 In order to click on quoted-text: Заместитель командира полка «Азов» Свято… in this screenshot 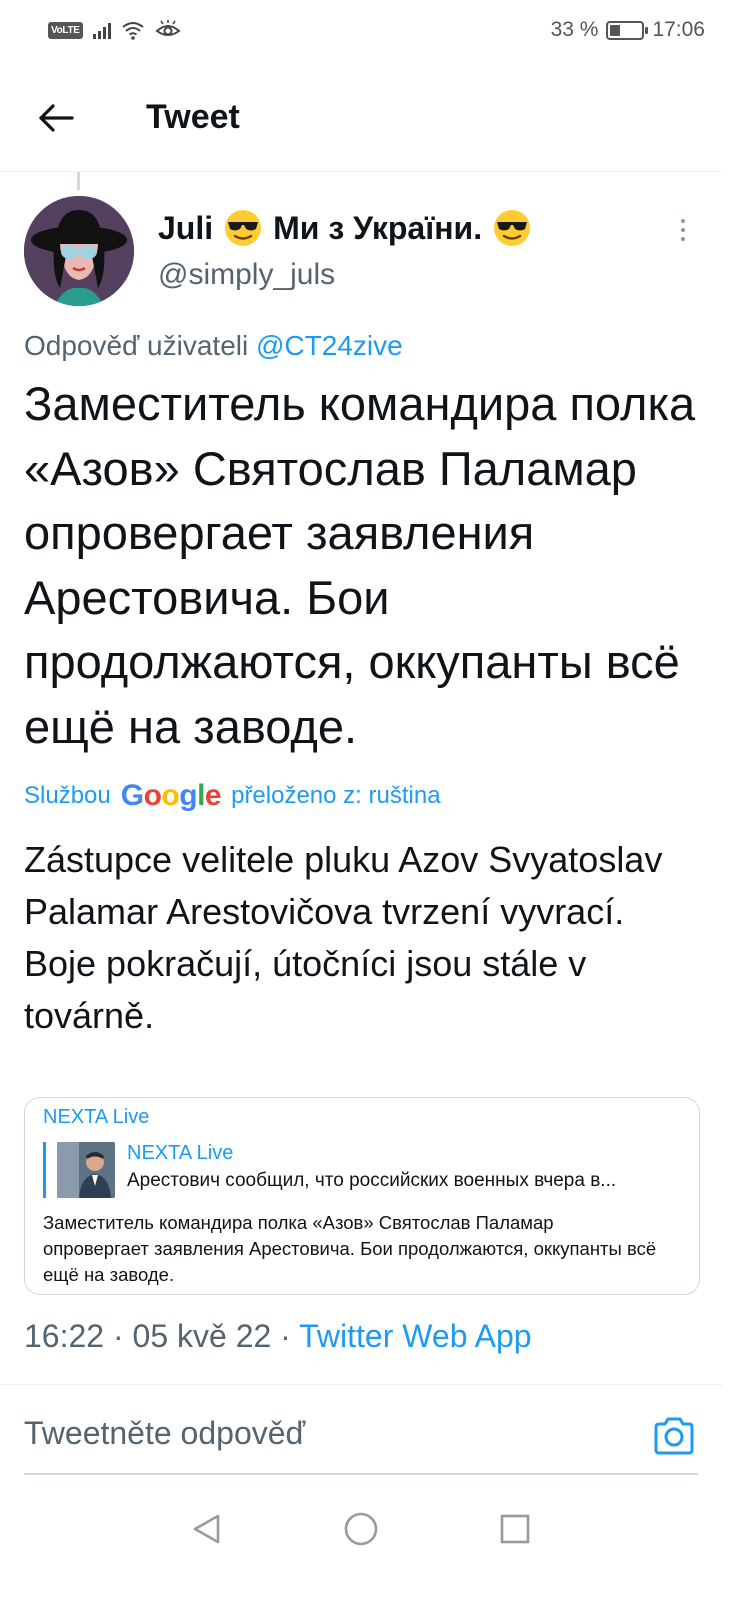, I will do `click(350, 1248)`.